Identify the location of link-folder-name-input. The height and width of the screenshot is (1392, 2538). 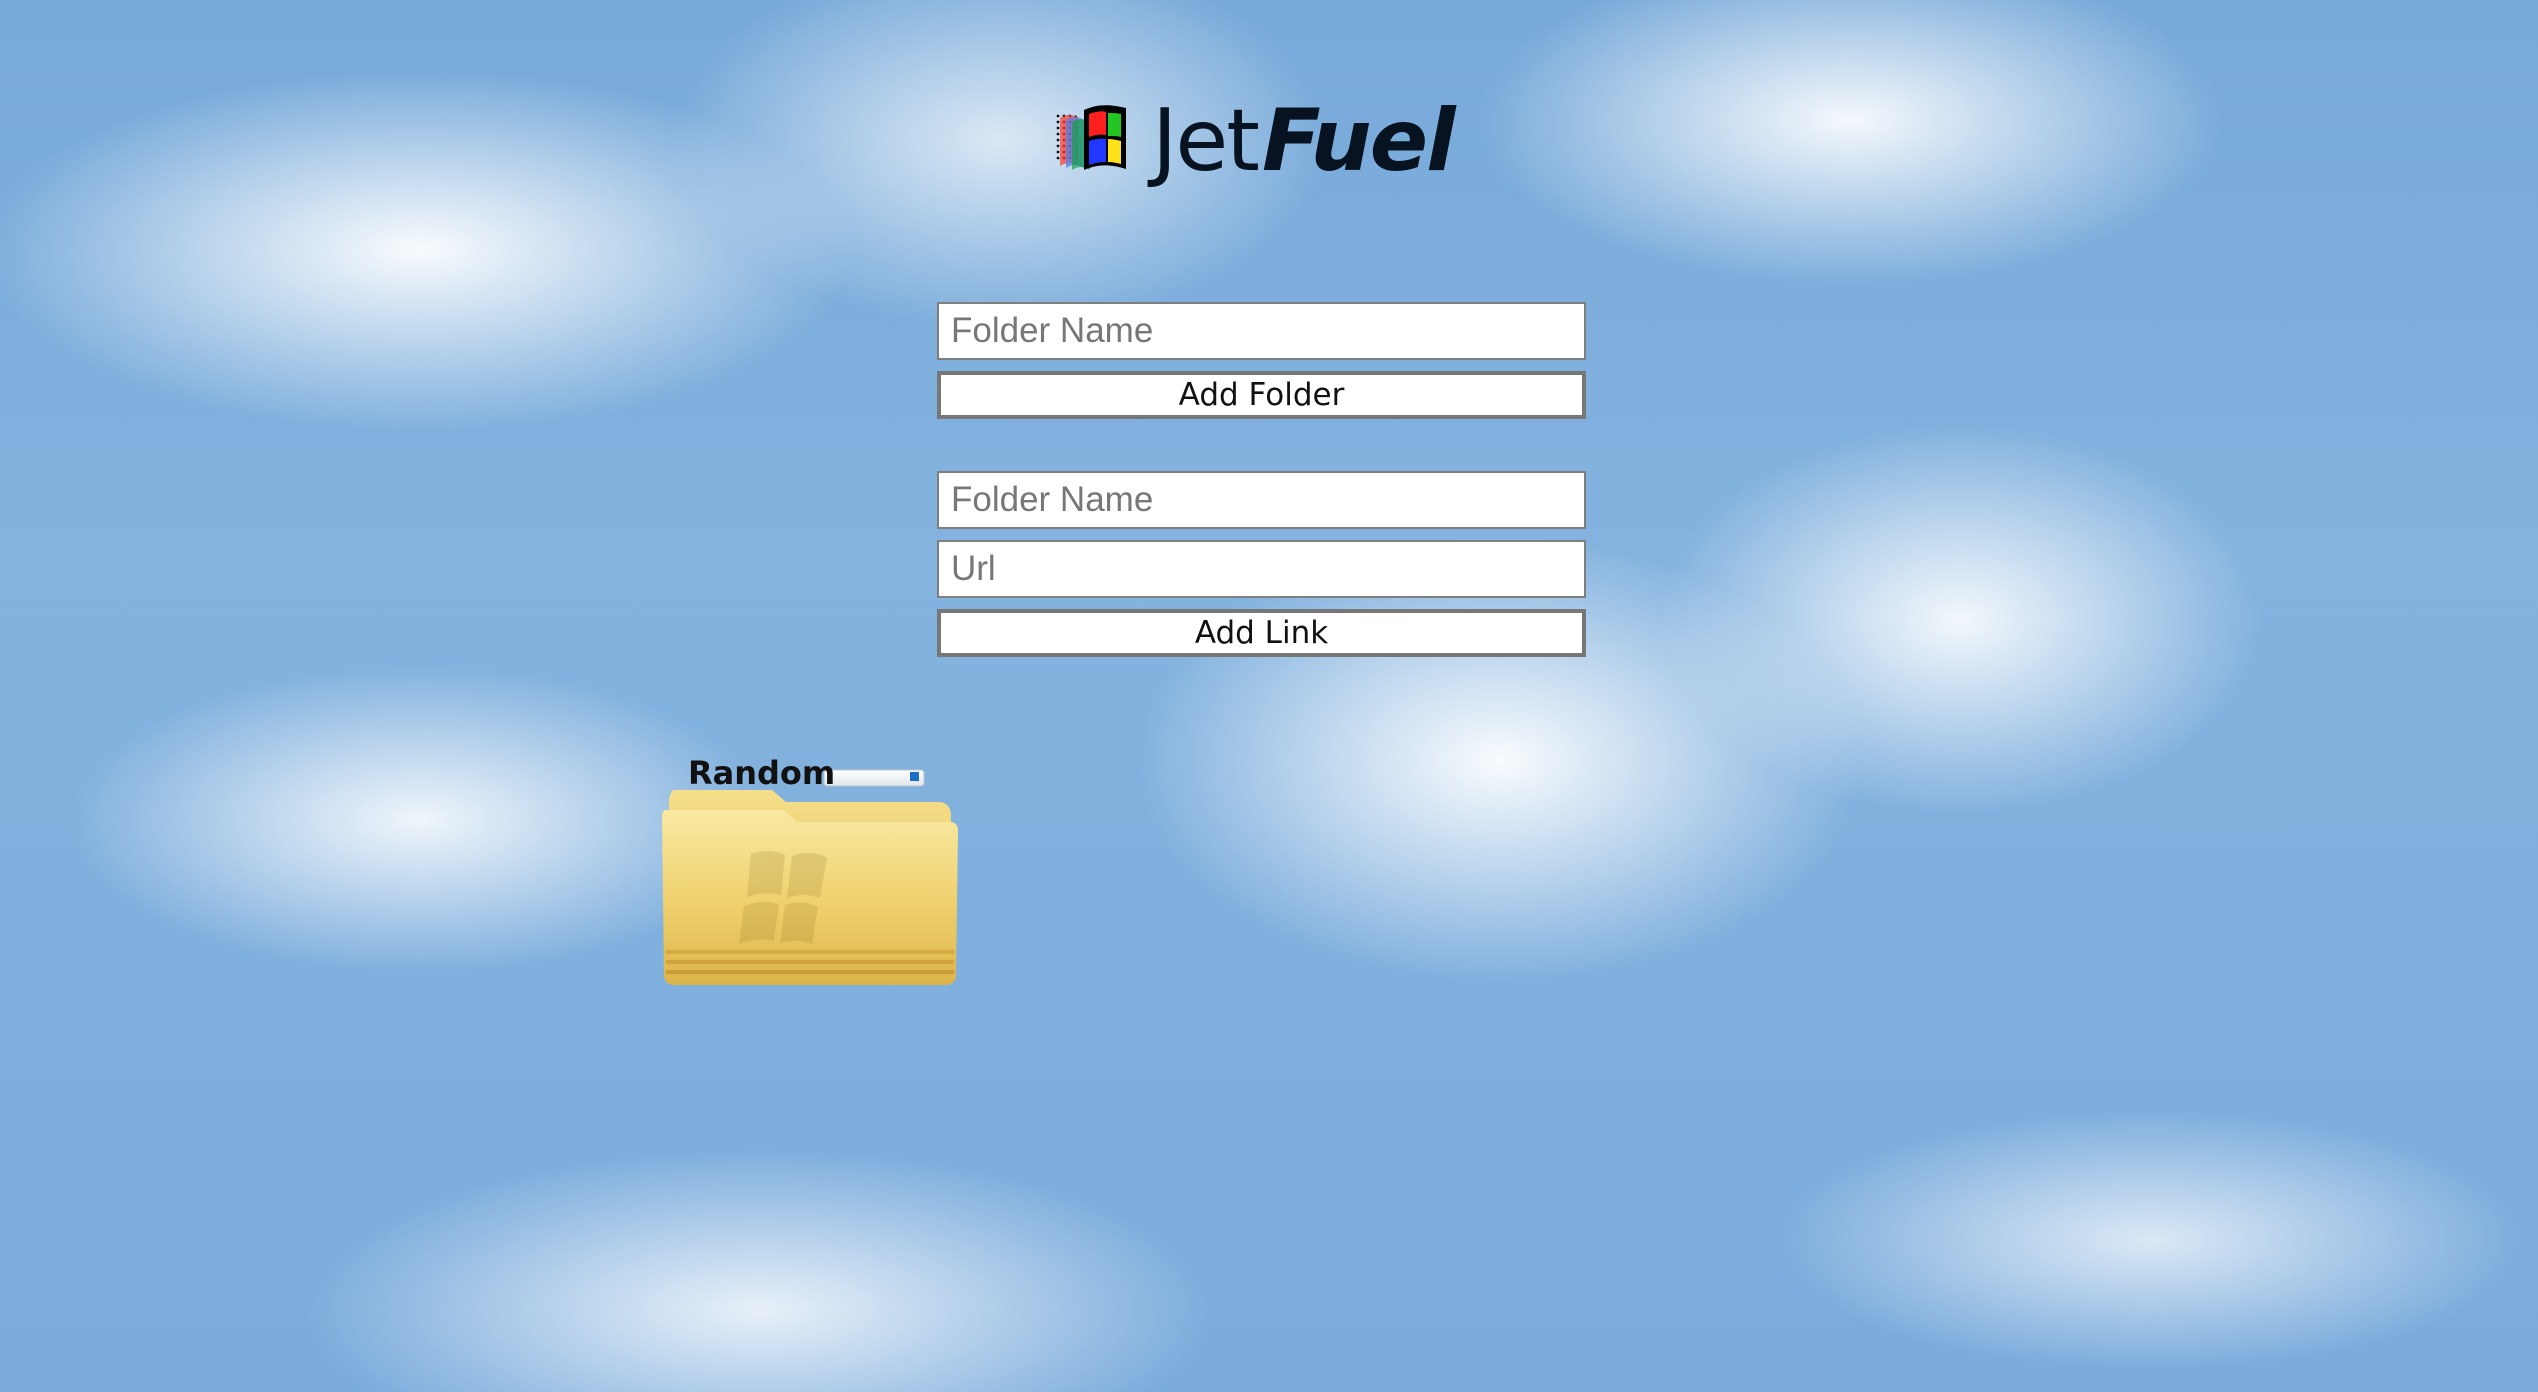
(1261, 500).